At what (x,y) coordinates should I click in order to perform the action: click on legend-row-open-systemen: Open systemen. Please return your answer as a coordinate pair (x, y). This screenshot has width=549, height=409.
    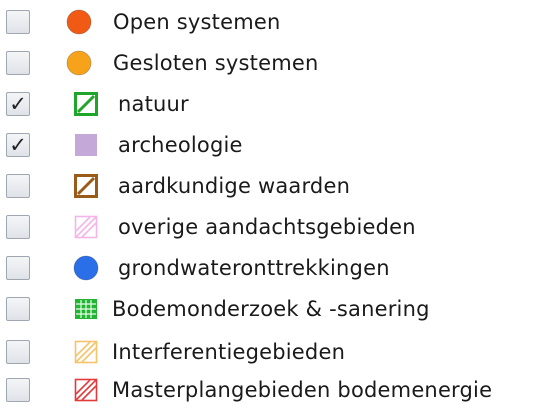
    Looking at the image, I should click on (274, 22).